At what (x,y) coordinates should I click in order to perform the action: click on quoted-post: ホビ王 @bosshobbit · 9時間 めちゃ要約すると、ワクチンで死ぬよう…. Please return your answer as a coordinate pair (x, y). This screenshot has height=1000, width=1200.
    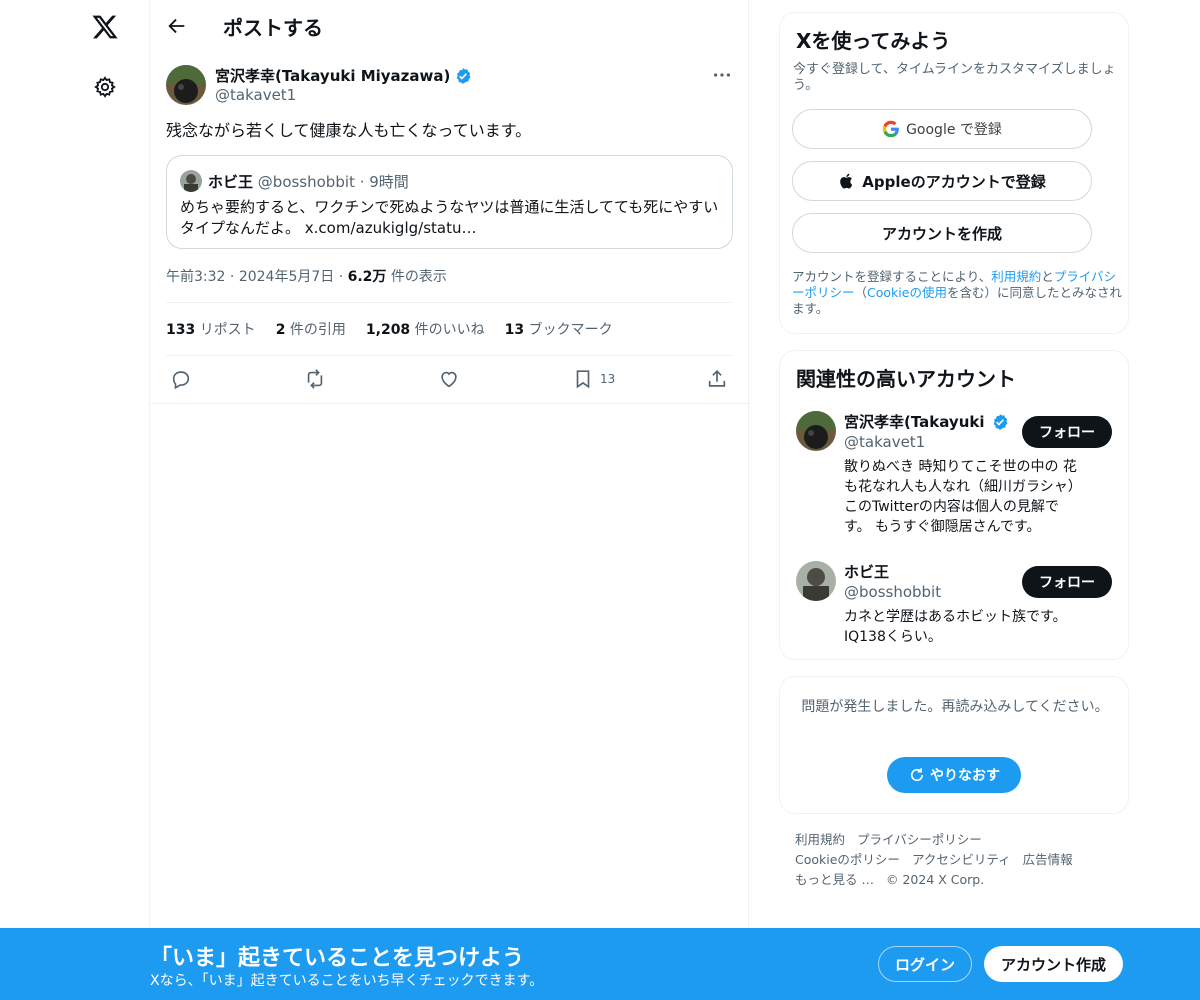
    Looking at the image, I should click on (449, 202).